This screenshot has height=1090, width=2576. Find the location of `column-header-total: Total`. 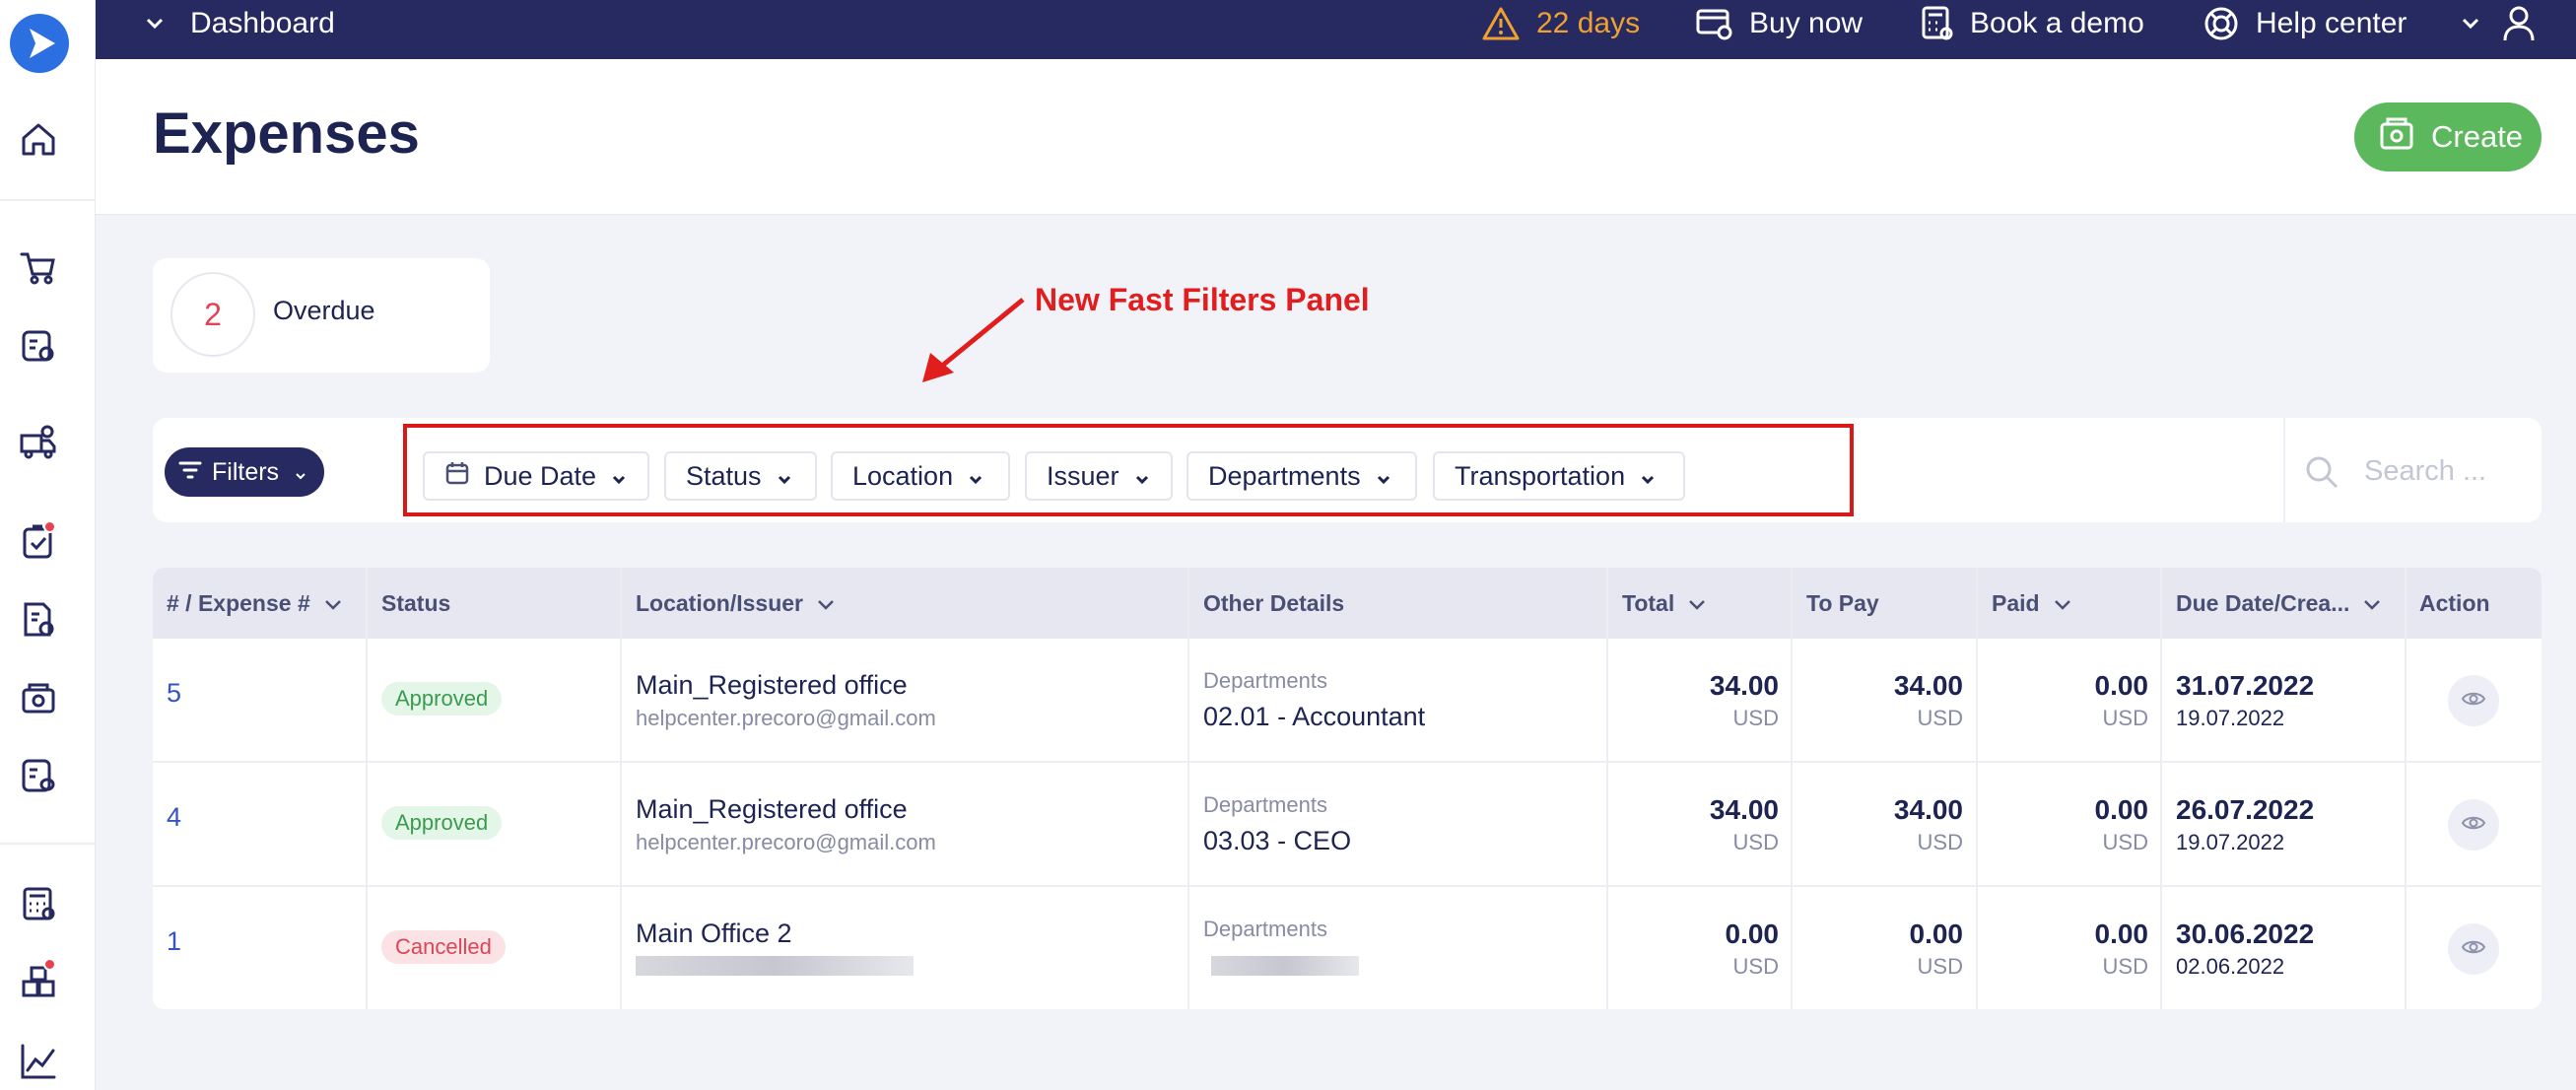

column-header-total: Total is located at coordinates (1664, 603).